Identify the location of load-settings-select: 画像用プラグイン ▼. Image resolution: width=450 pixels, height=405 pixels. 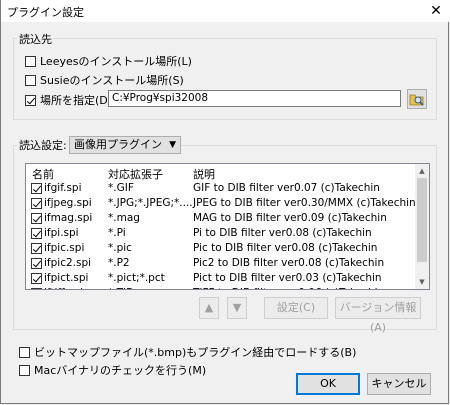
(125, 145).